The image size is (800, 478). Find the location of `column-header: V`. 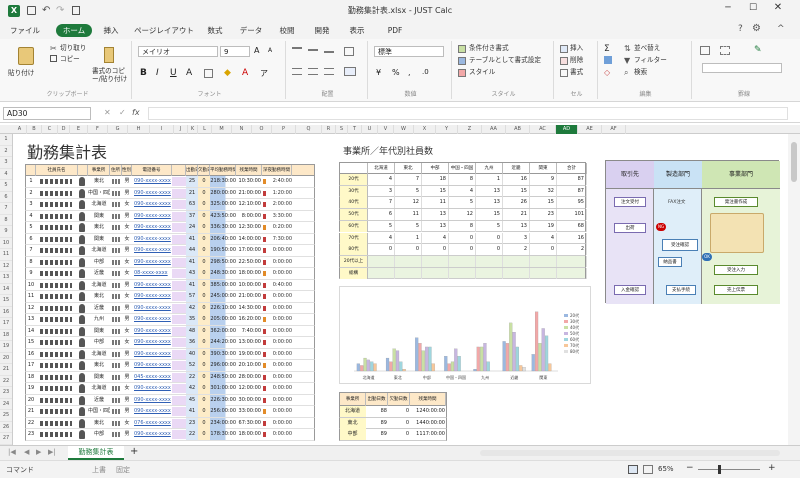

column-header: V is located at coordinates (386, 129).